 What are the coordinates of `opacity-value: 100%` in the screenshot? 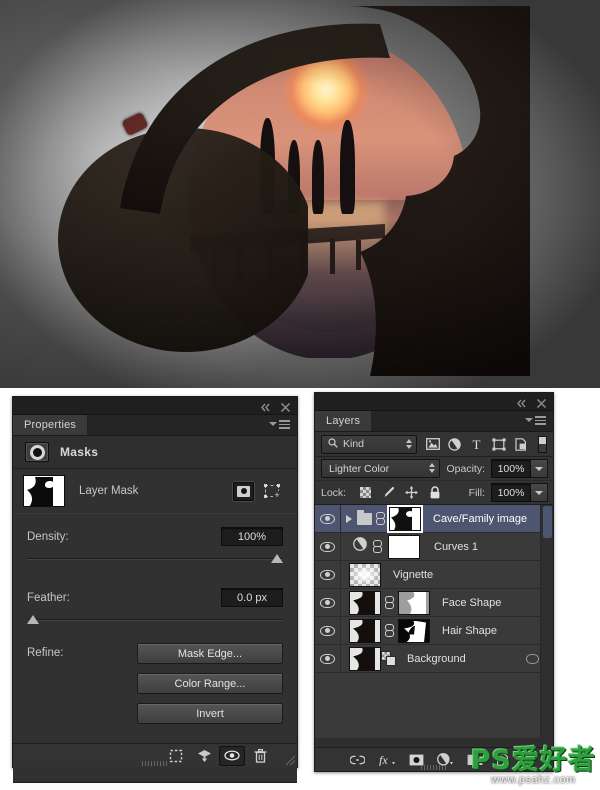 It's located at (511, 468).